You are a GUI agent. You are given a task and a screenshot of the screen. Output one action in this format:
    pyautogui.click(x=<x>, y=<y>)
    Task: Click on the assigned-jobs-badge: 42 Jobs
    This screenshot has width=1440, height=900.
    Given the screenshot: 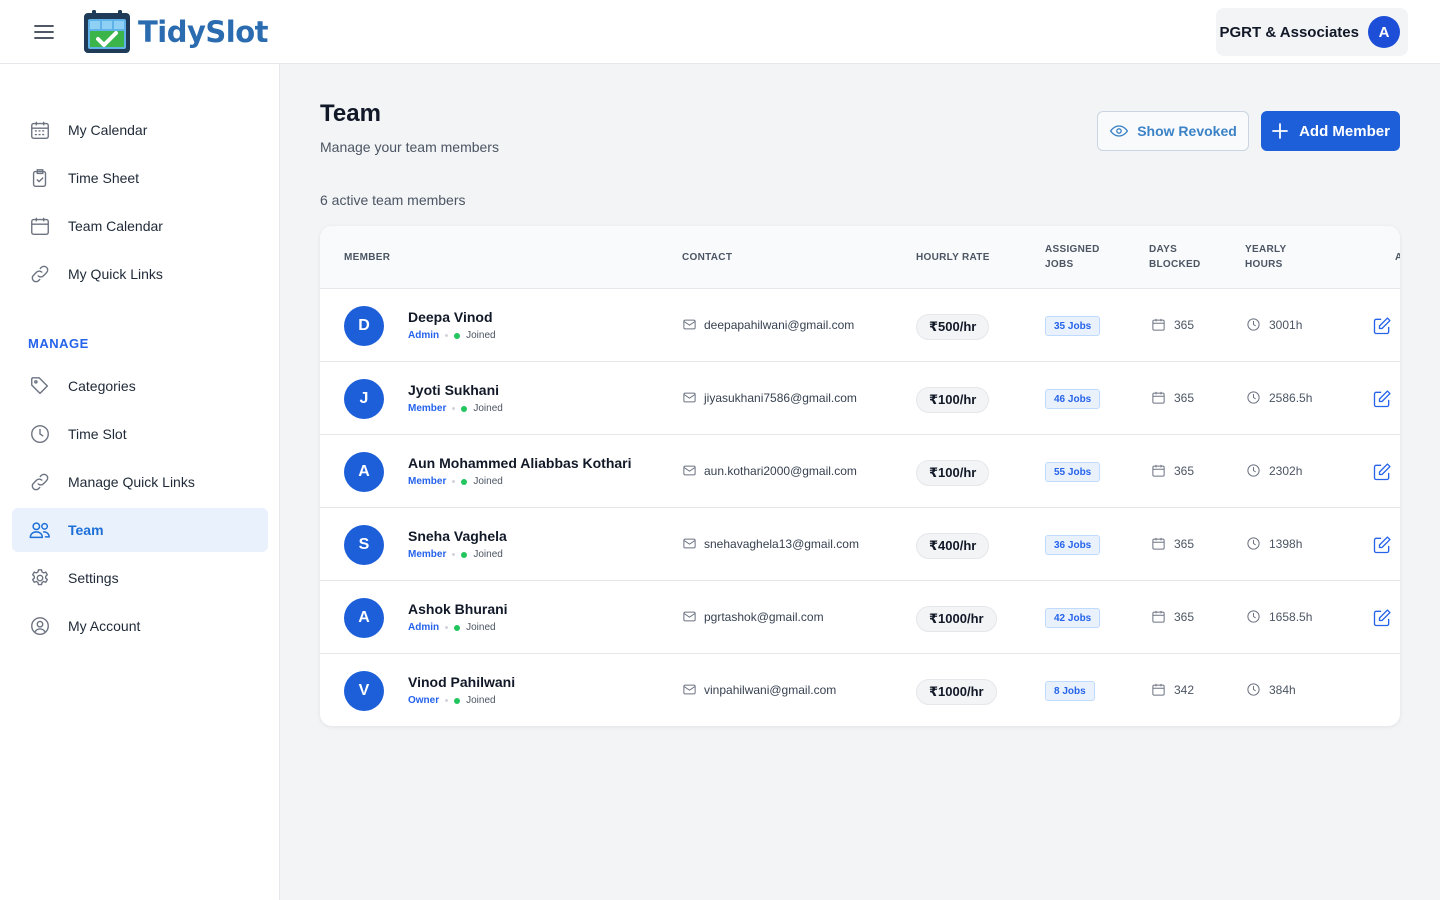 What is the action you would take?
    pyautogui.click(x=1073, y=618)
    